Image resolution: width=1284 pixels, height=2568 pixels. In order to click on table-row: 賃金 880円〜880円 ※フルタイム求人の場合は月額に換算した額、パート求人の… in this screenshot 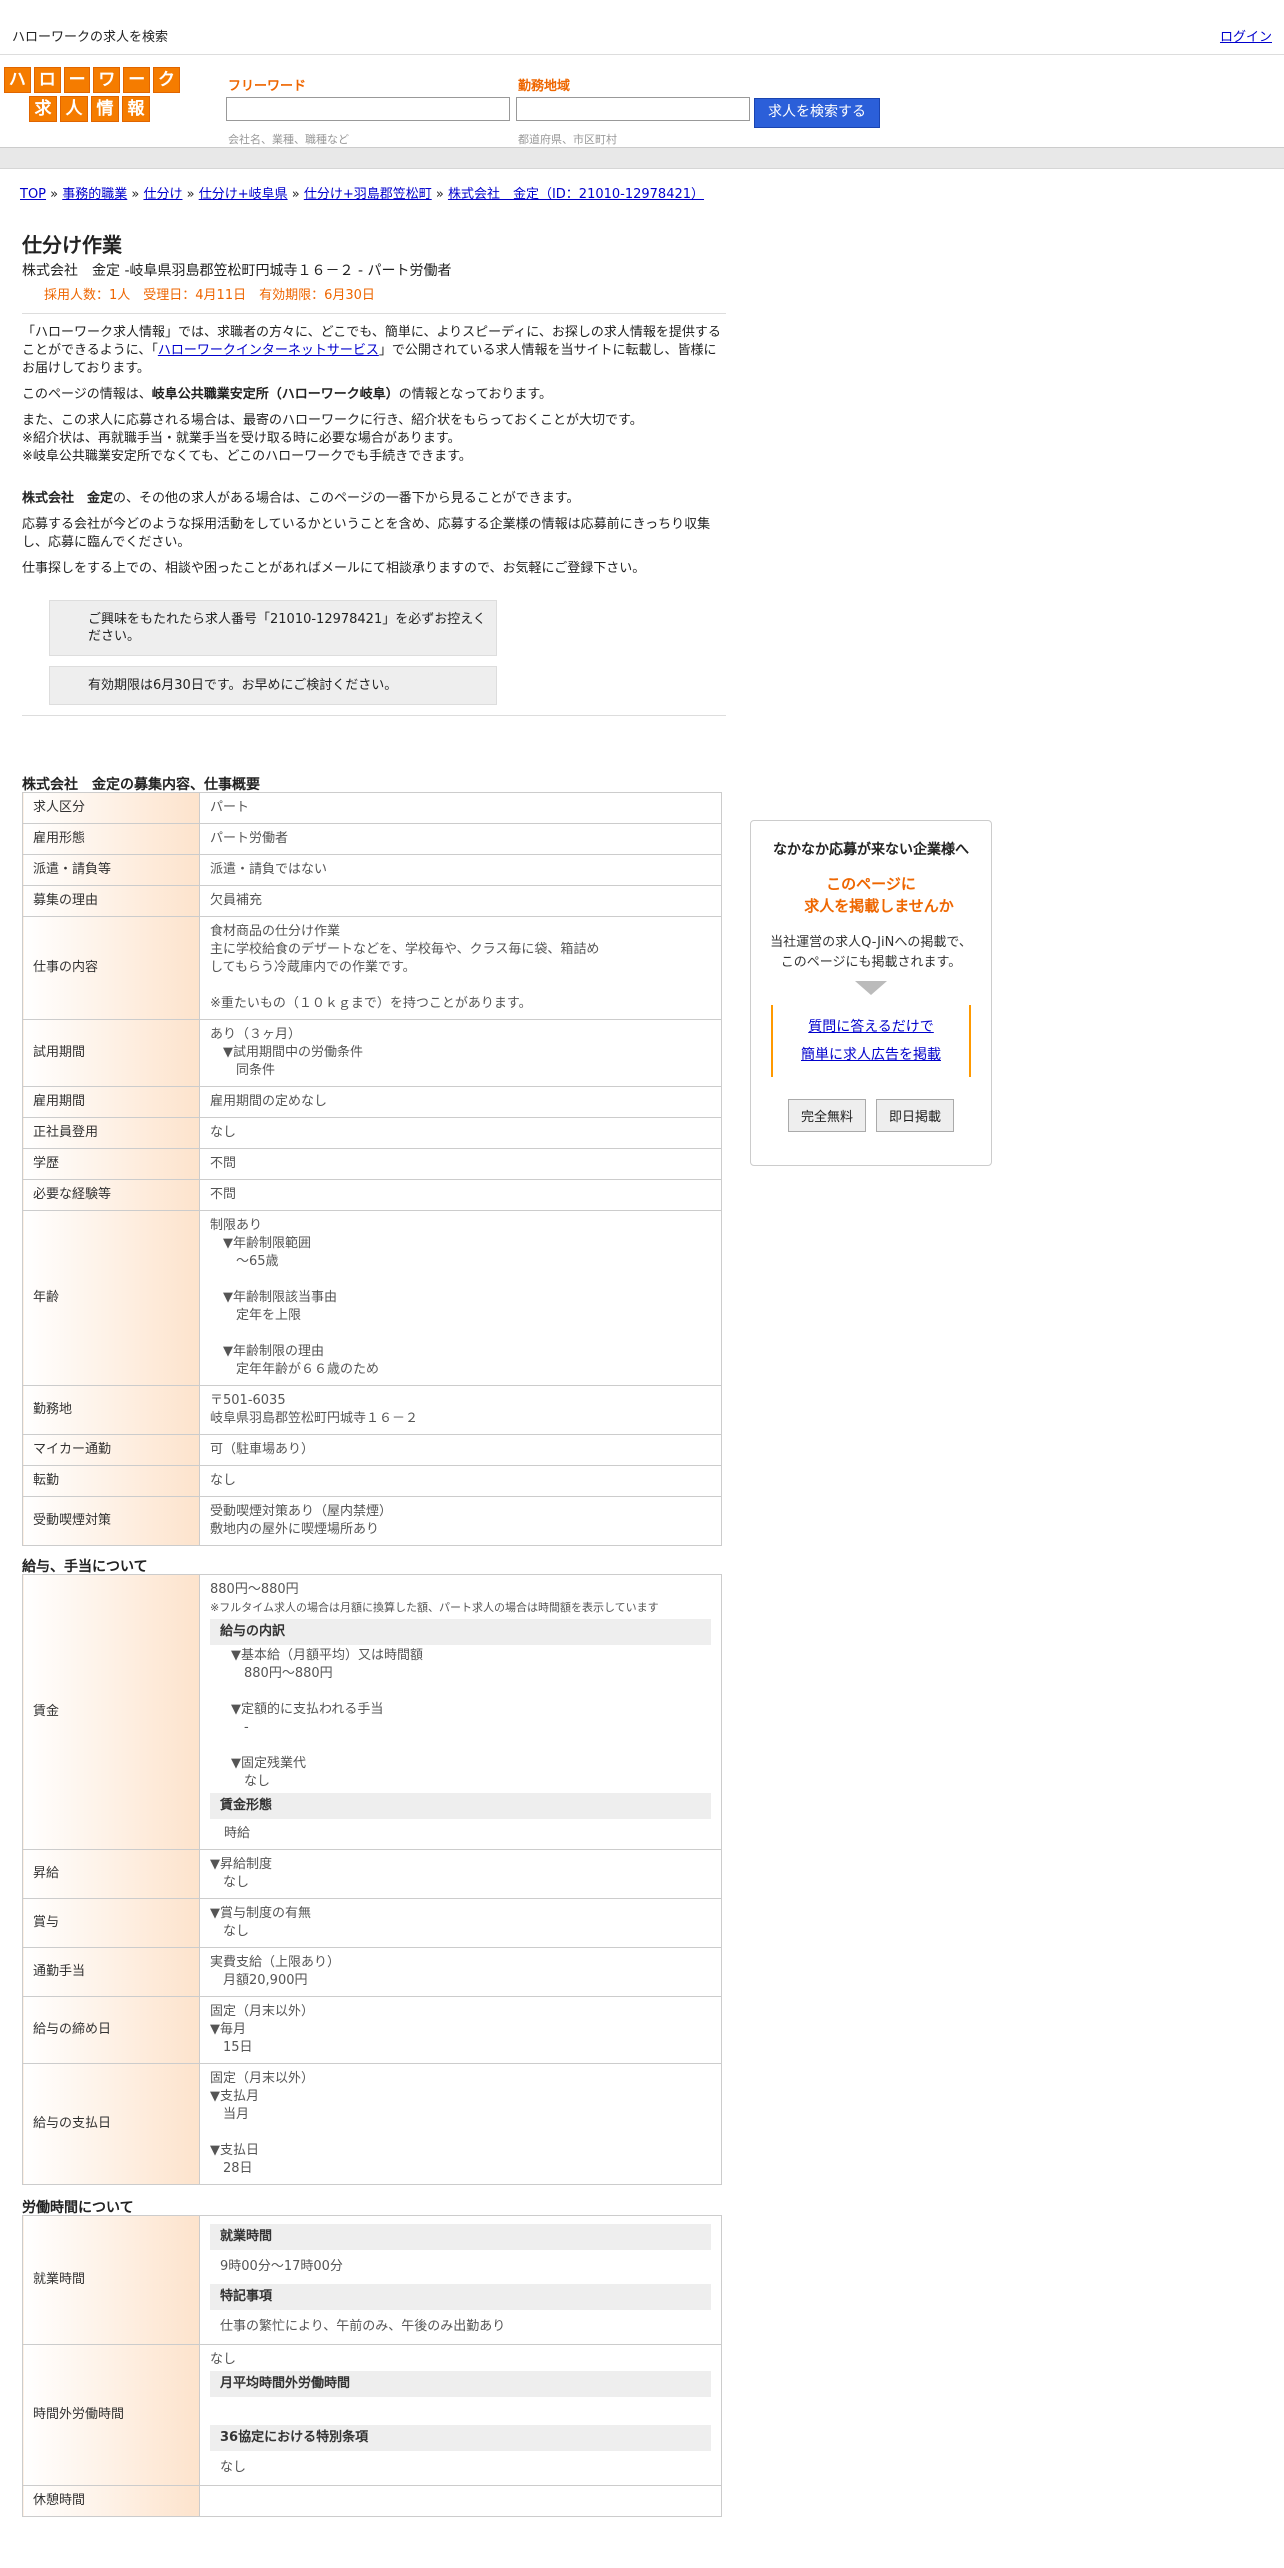, I will do `click(372, 1712)`.